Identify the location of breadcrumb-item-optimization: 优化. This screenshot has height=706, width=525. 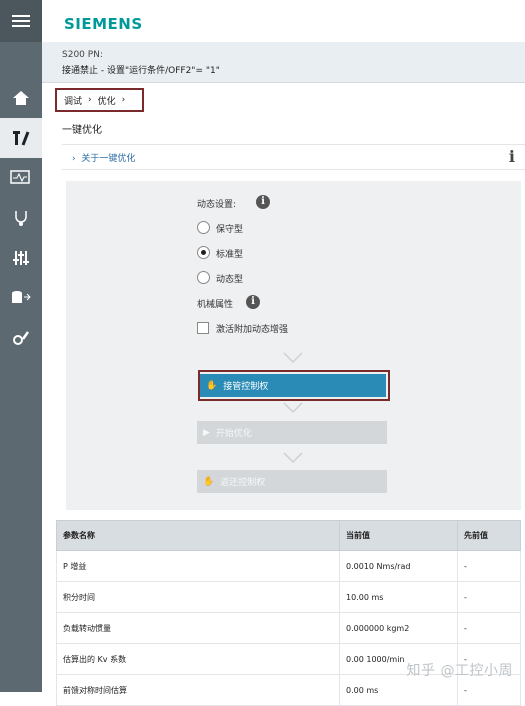
(107, 100).